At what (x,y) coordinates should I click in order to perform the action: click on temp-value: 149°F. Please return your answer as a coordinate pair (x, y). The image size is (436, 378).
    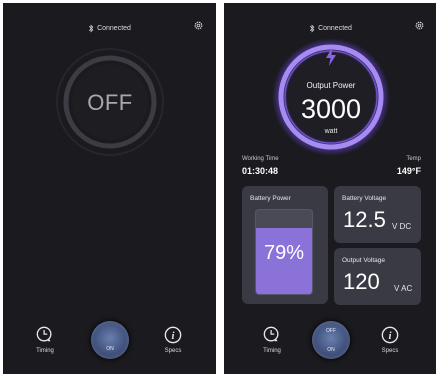
    Looking at the image, I should click on (408, 171).